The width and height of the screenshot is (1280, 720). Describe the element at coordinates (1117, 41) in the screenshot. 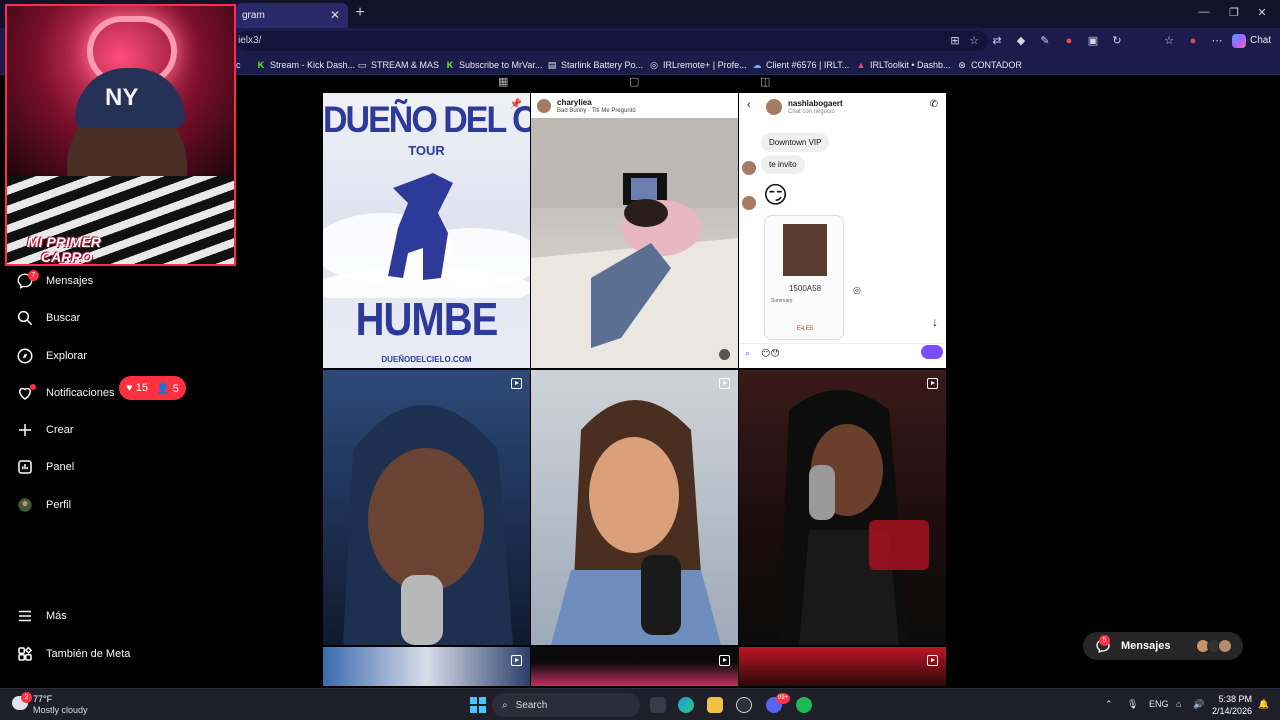

I see `refresh-icon: ↻` at that location.